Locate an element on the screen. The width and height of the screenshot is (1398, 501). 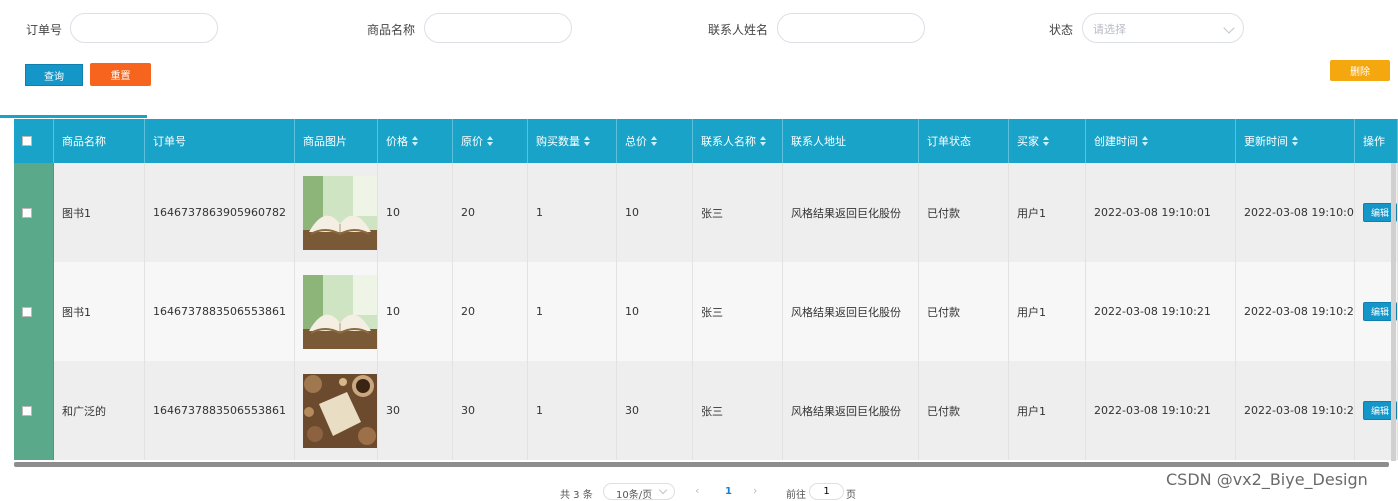
column-header-label: 原价 is located at coordinates (472, 141).